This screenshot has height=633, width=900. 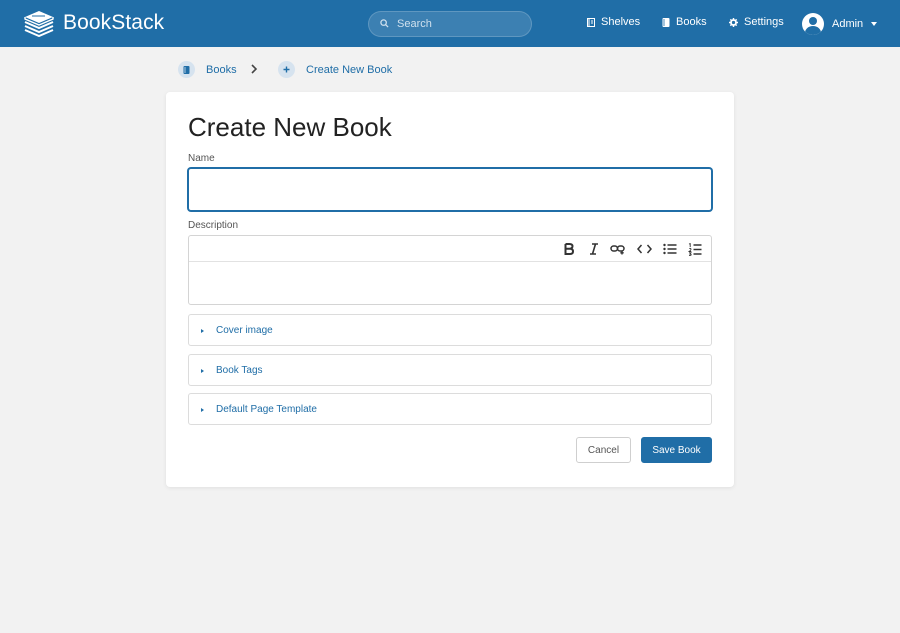 I want to click on code-icon, so click(x=644, y=249).